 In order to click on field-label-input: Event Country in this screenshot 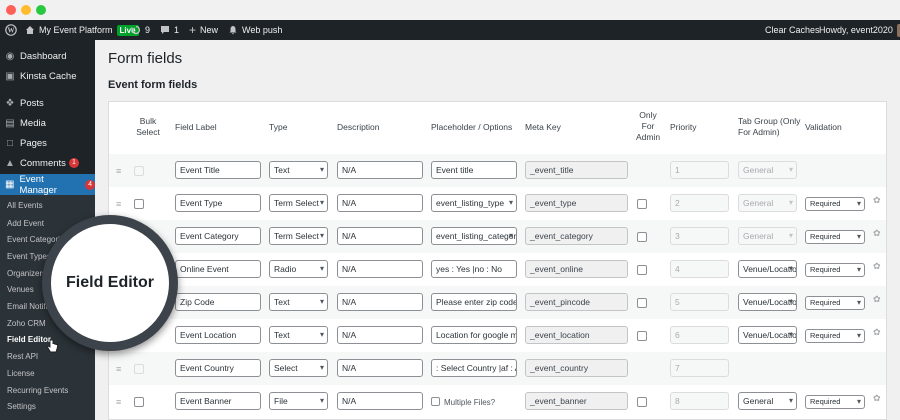, I will do `click(218, 368)`.